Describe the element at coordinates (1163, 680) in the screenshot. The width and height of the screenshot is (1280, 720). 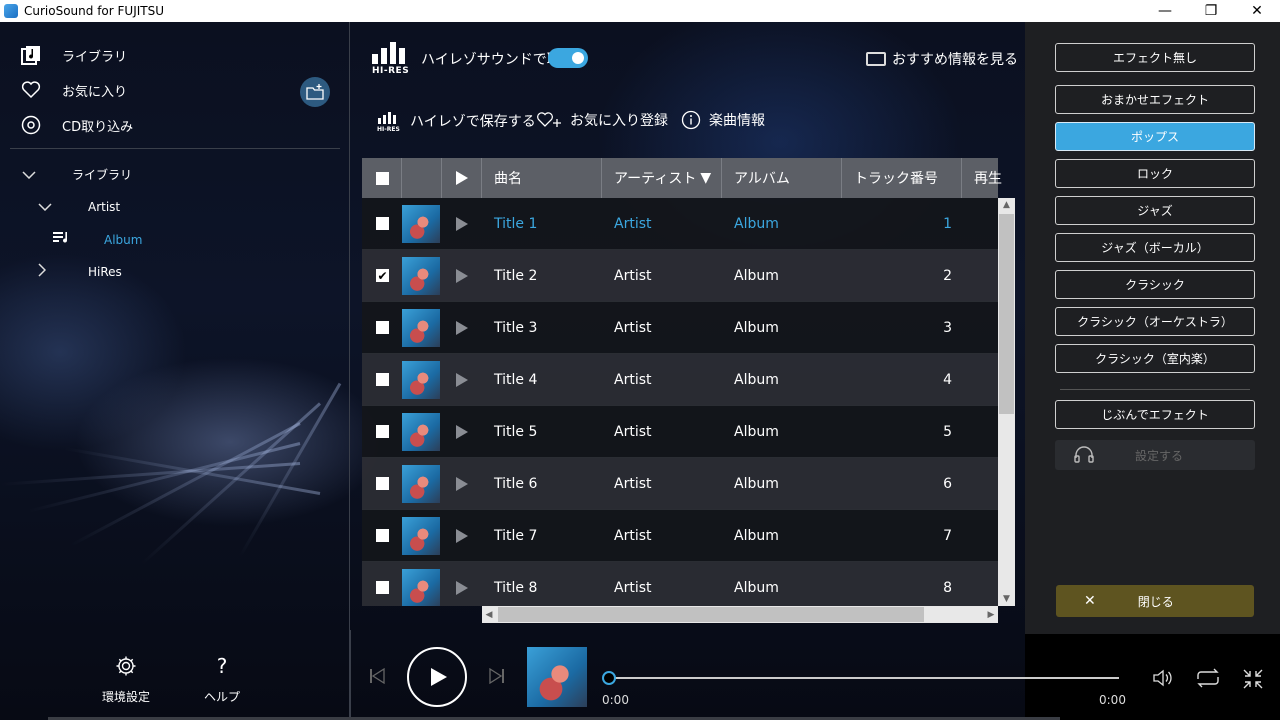
I see `volume-button` at that location.